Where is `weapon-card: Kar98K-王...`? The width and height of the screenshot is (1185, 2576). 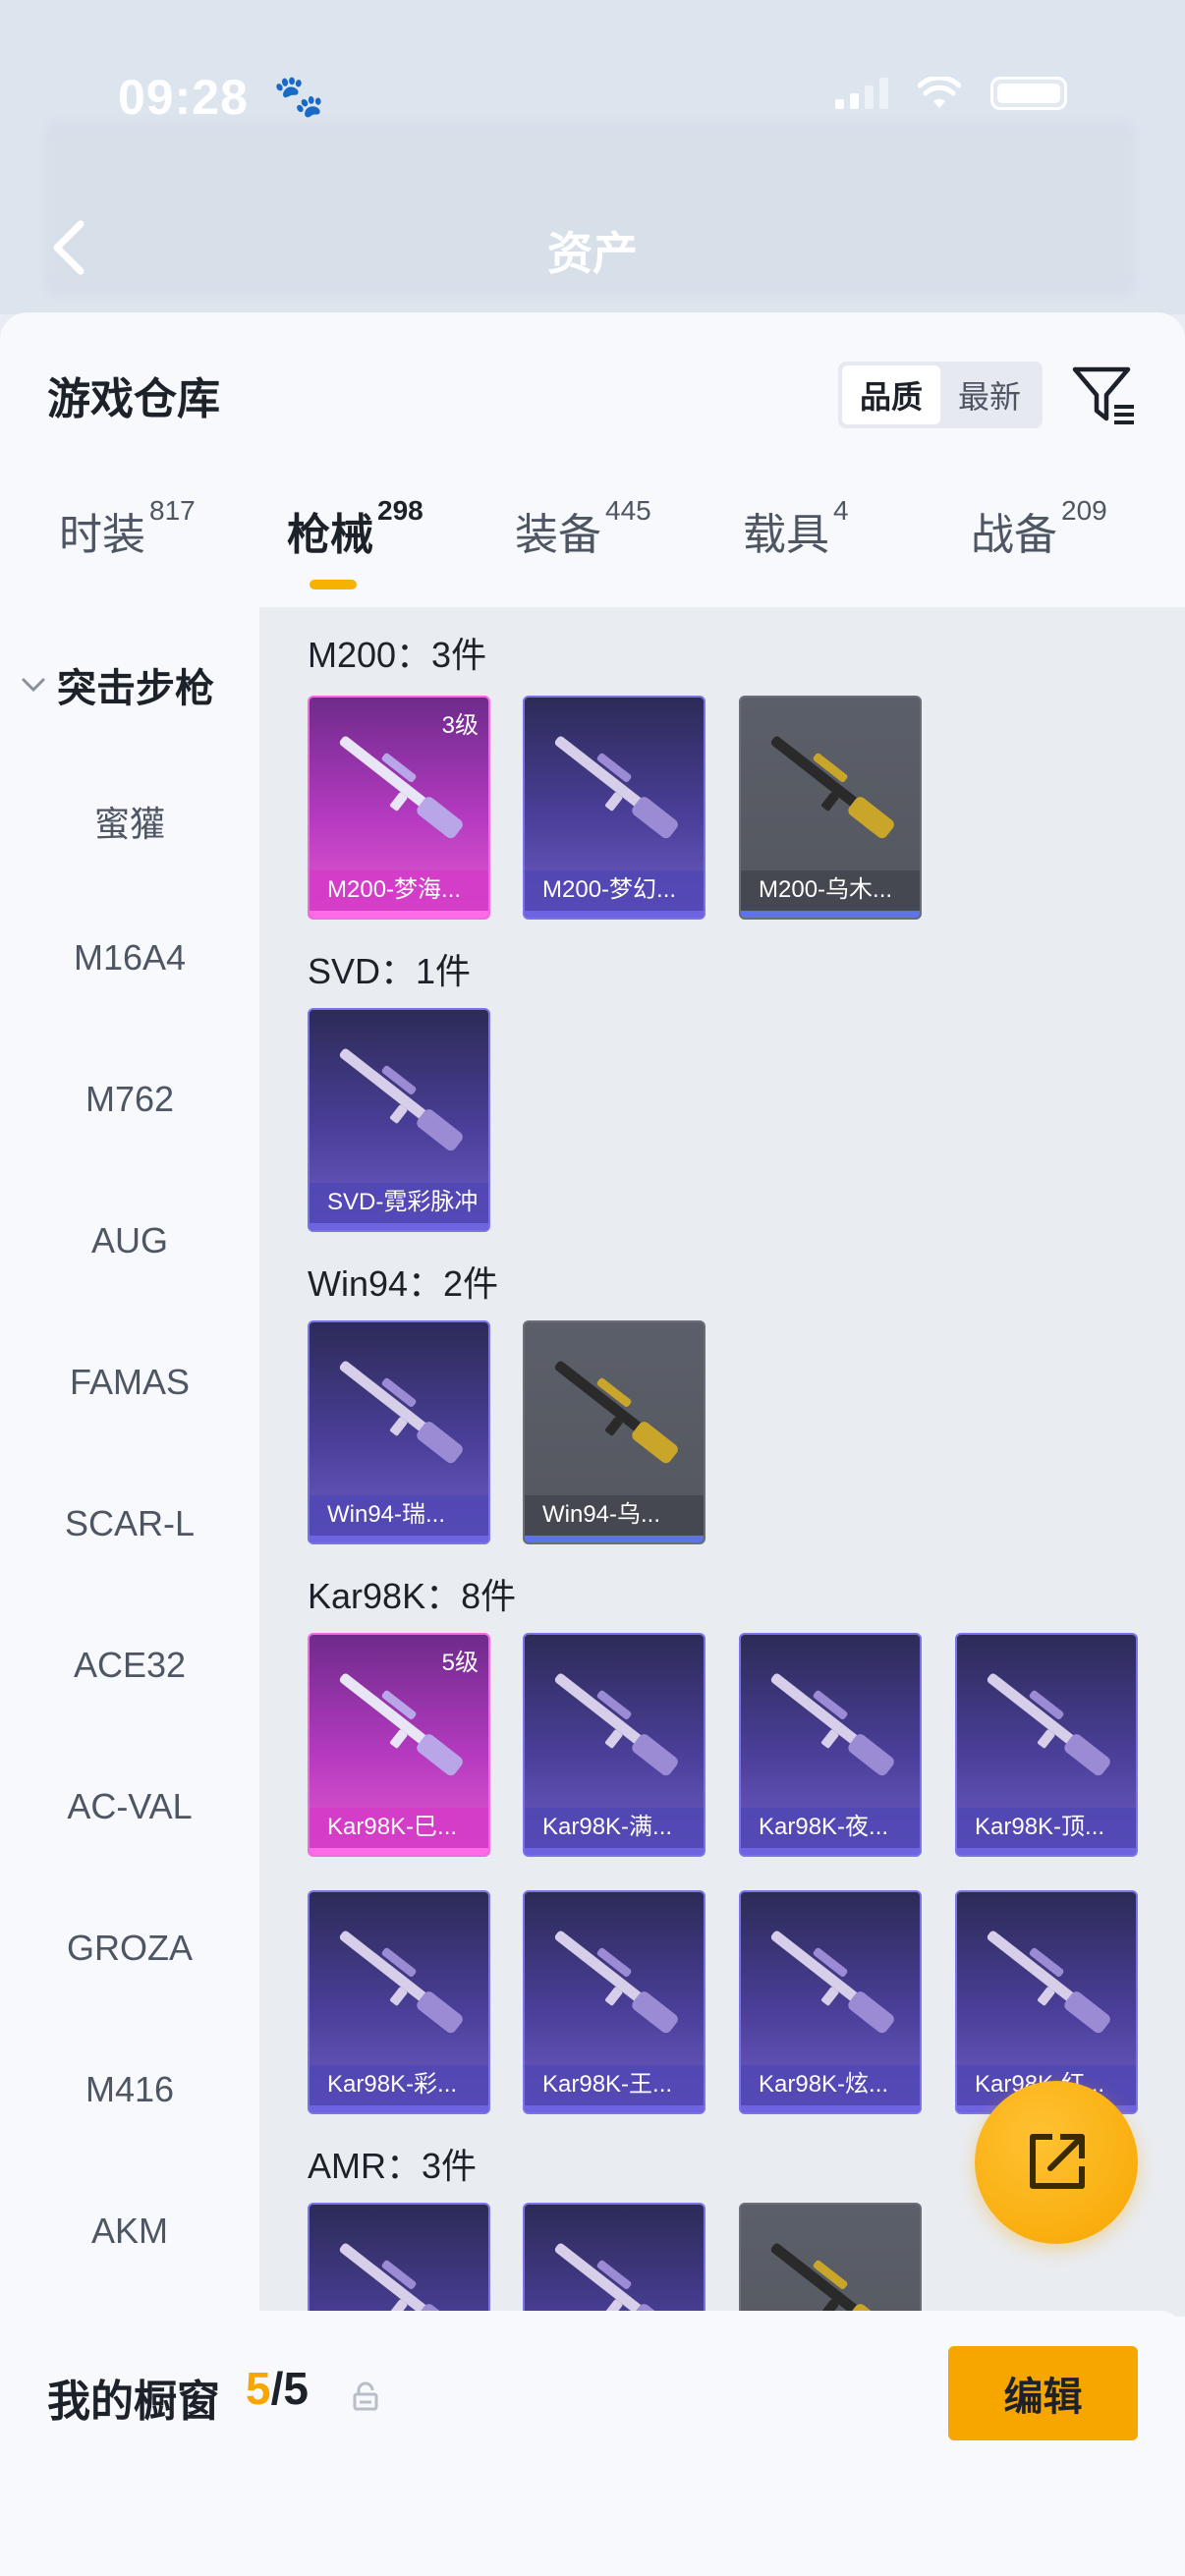 weapon-card: Kar98K-王... is located at coordinates (614, 2002).